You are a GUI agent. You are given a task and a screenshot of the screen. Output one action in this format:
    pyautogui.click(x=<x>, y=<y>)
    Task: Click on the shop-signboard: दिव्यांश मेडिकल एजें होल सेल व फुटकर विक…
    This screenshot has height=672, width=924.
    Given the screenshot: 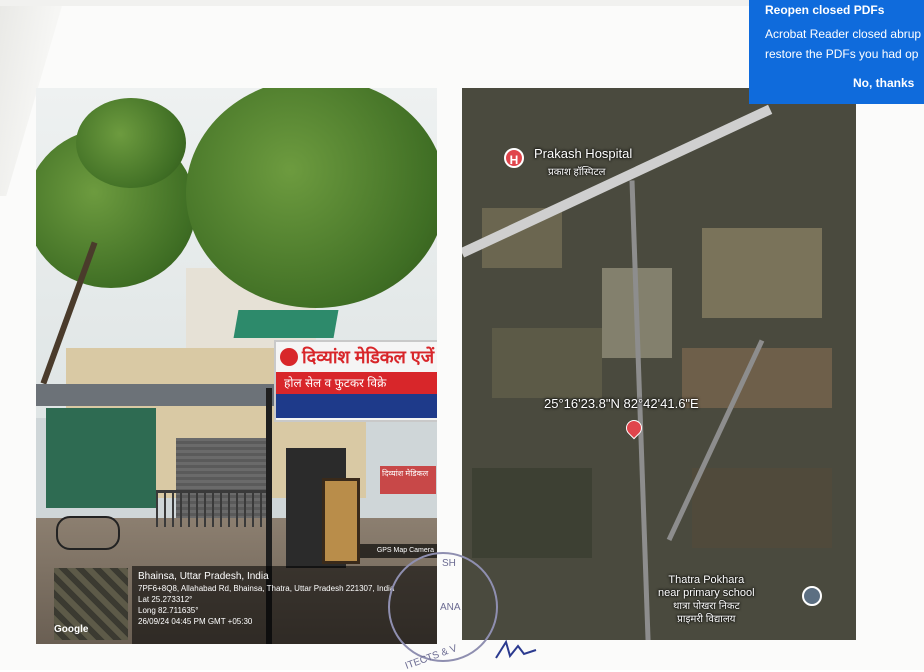 What is the action you would take?
    pyautogui.click(x=355, y=381)
    